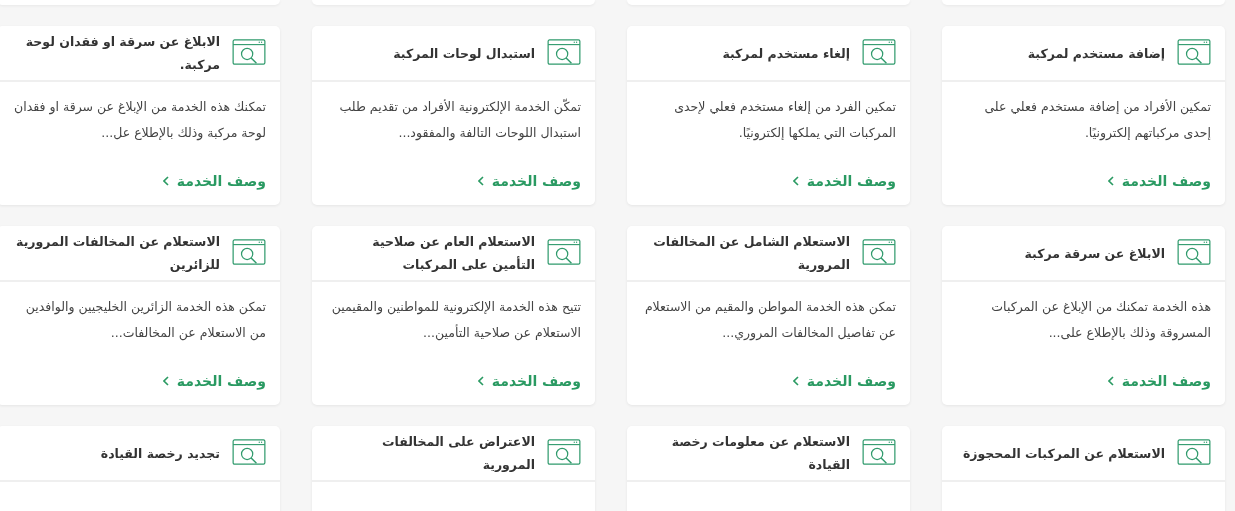  What do you see at coordinates (784, 120) in the screenshot?
I see `service-description: تمكين الفرد من إلغاء مستخدم فعلي لإحدى المركبات التي يملكها إلكترونيًا.` at bounding box center [784, 120].